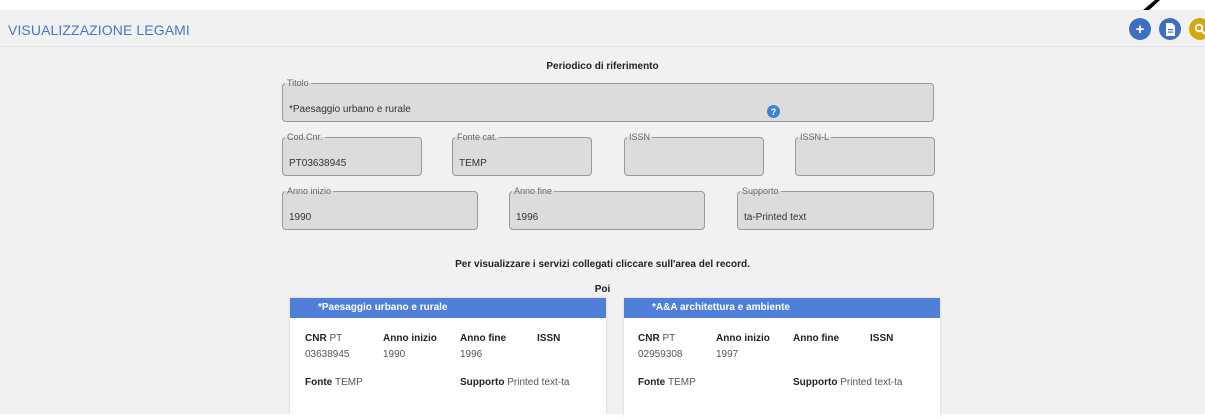  What do you see at coordinates (602, 66) in the screenshot?
I see `reference-heading: Periodico di riferimento` at bounding box center [602, 66].